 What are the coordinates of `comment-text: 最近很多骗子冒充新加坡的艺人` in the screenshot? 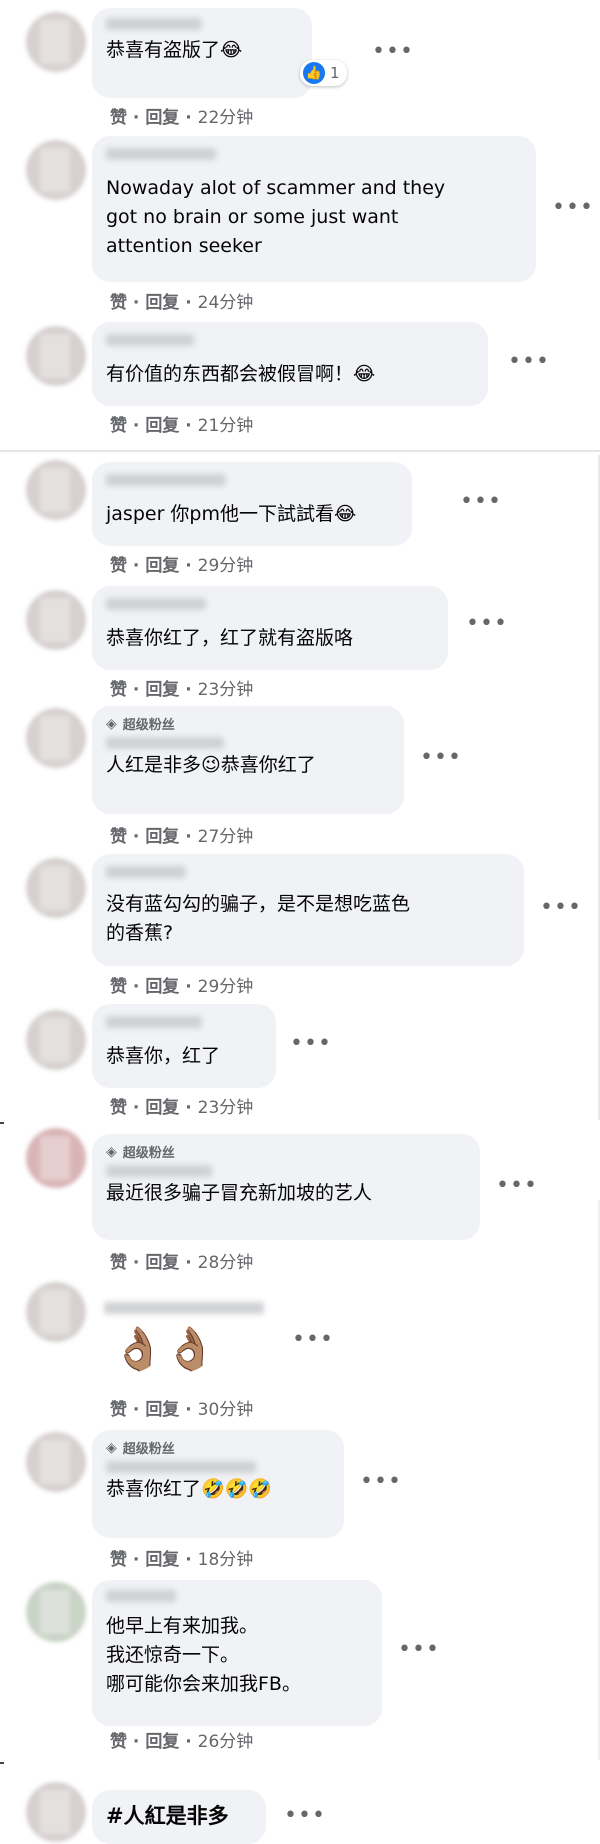 It's located at (239, 1193).